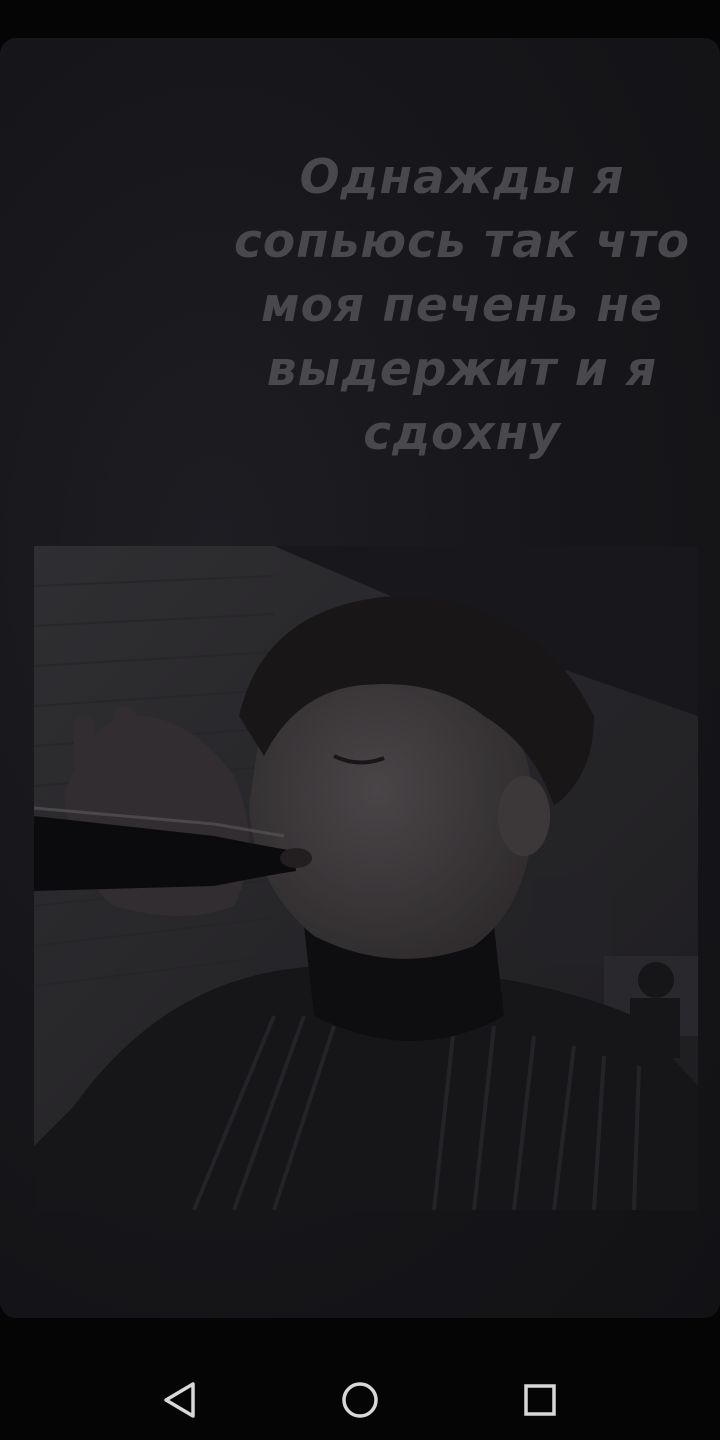  Describe the element at coordinates (360, 19) in the screenshot. I see `status-bar` at that location.